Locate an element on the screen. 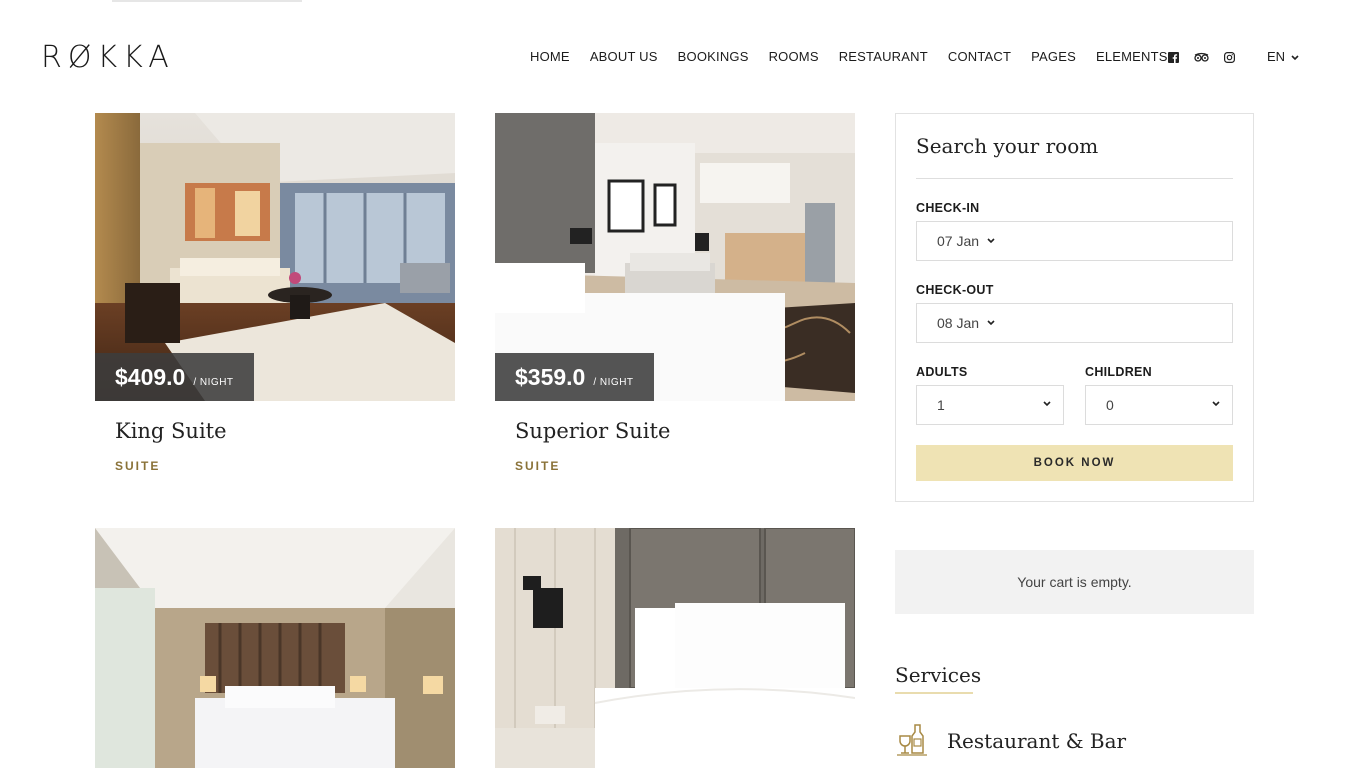 This screenshot has height=768, width=1350. adults-label: ADULTS is located at coordinates (942, 372).